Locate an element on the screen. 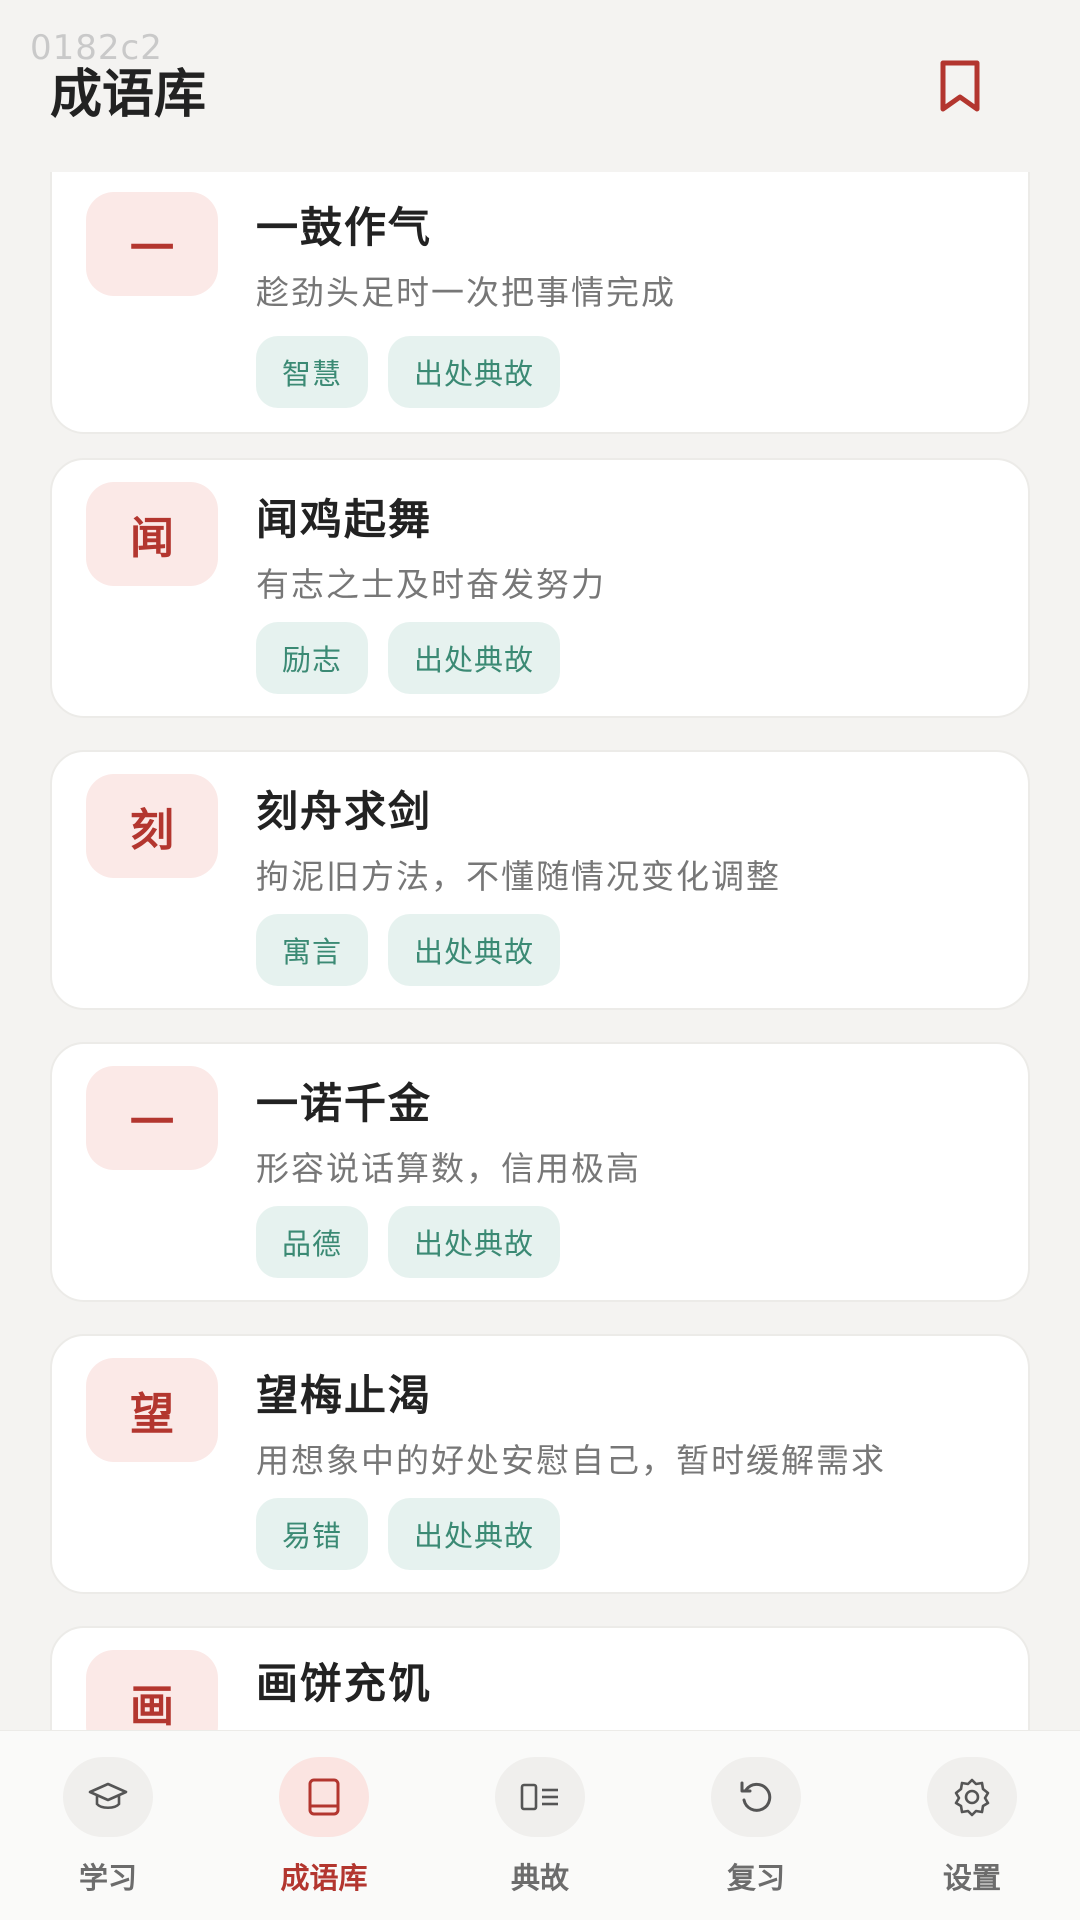 This screenshot has height=1920, width=1080. book-icon is located at coordinates (324, 1797).